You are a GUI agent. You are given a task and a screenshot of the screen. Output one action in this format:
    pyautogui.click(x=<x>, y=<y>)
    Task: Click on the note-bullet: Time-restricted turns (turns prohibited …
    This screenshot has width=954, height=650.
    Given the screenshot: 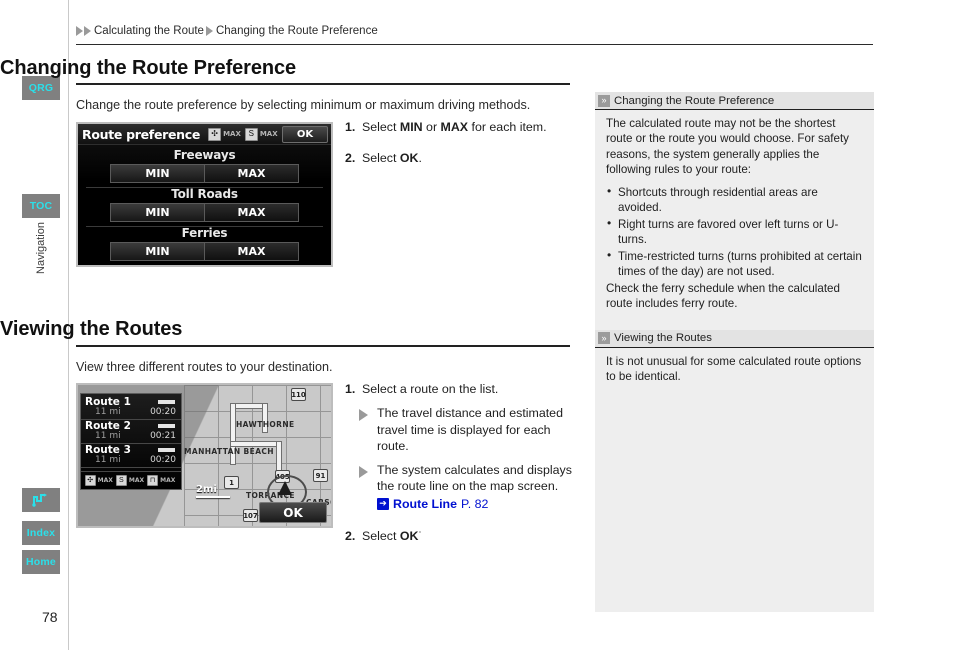 What is the action you would take?
    pyautogui.click(x=735, y=263)
    